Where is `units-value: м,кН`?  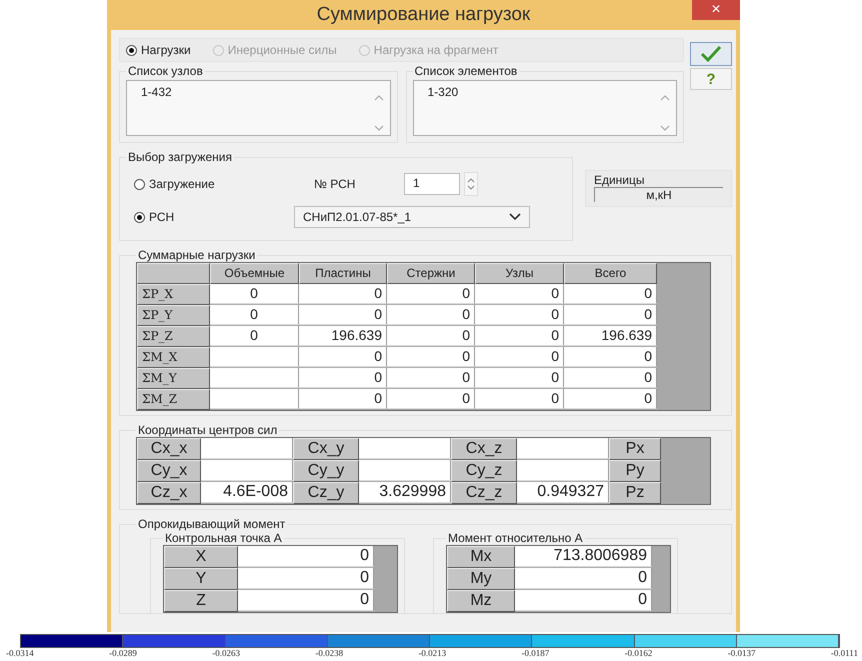
units-value: м,кН is located at coordinates (658, 195).